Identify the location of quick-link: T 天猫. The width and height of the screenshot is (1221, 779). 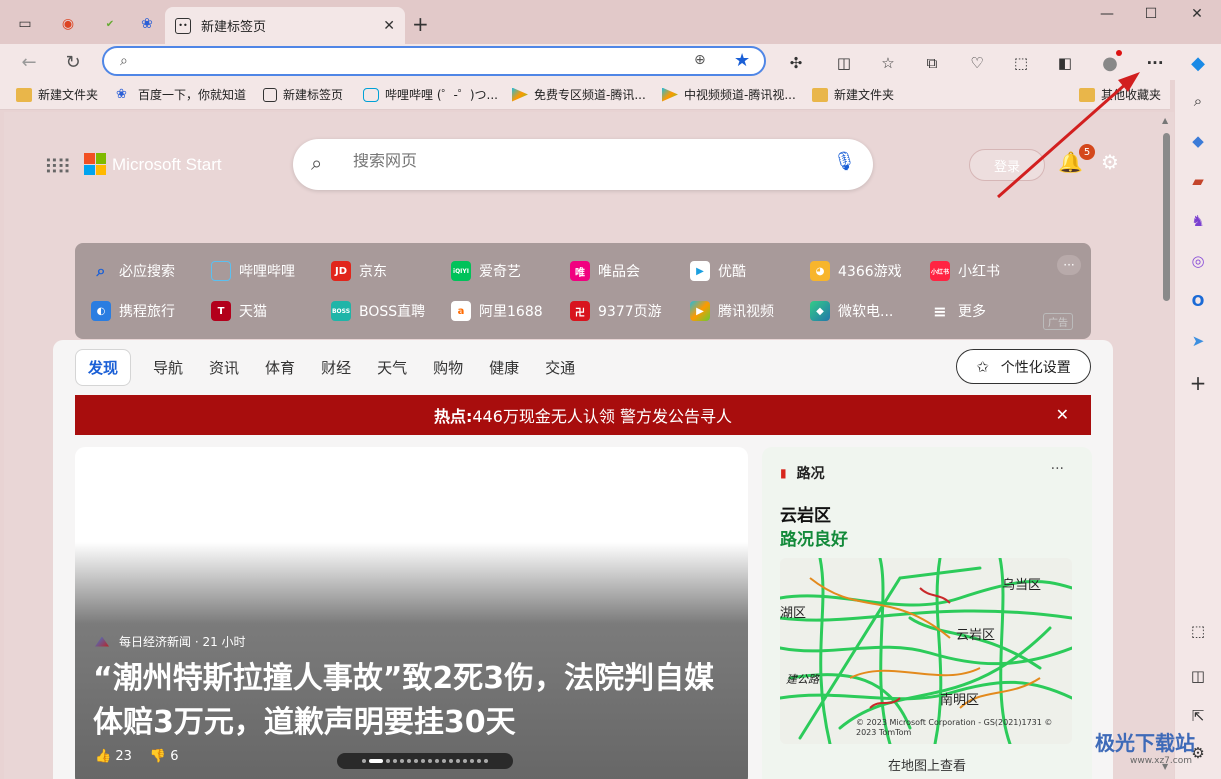
(239, 311).